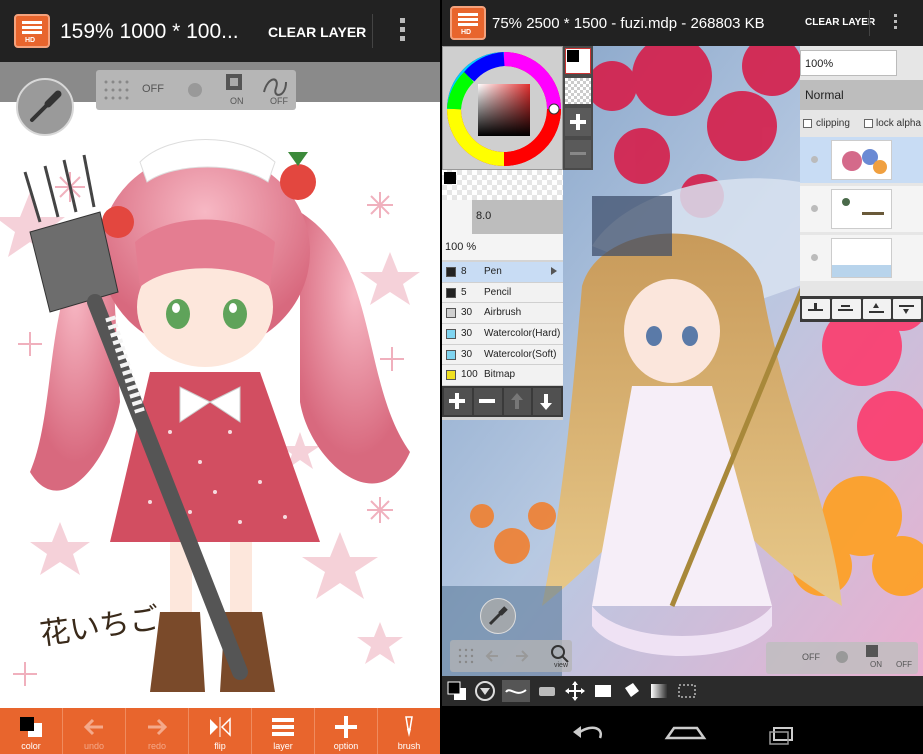 Image resolution: width=923 pixels, height=754 pixels. I want to click on brush-size-slider: 8.0, so click(502, 217).